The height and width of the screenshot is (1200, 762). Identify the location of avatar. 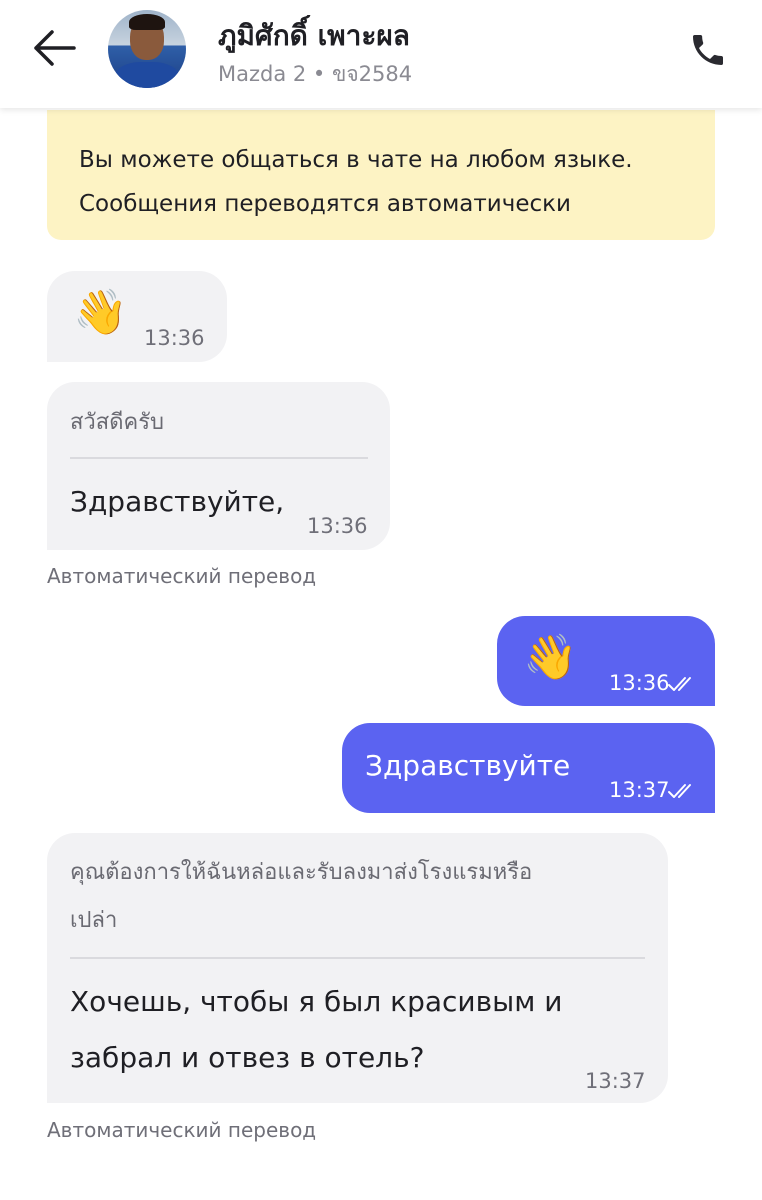
(147, 49).